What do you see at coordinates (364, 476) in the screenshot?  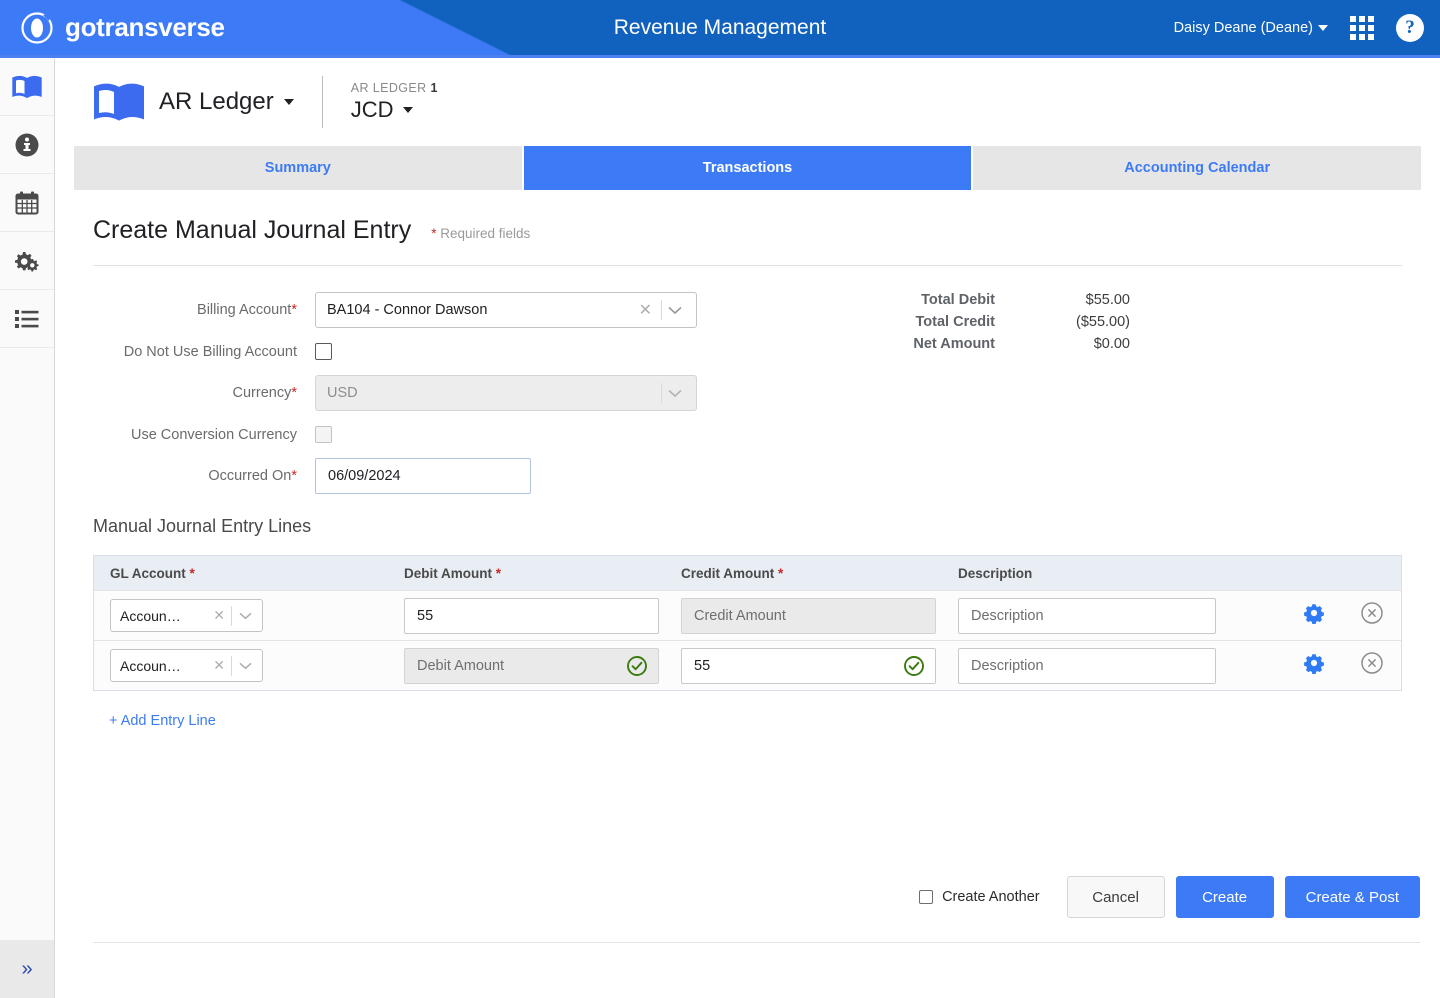 I see `occurred-on-value: 06/09/2024` at bounding box center [364, 476].